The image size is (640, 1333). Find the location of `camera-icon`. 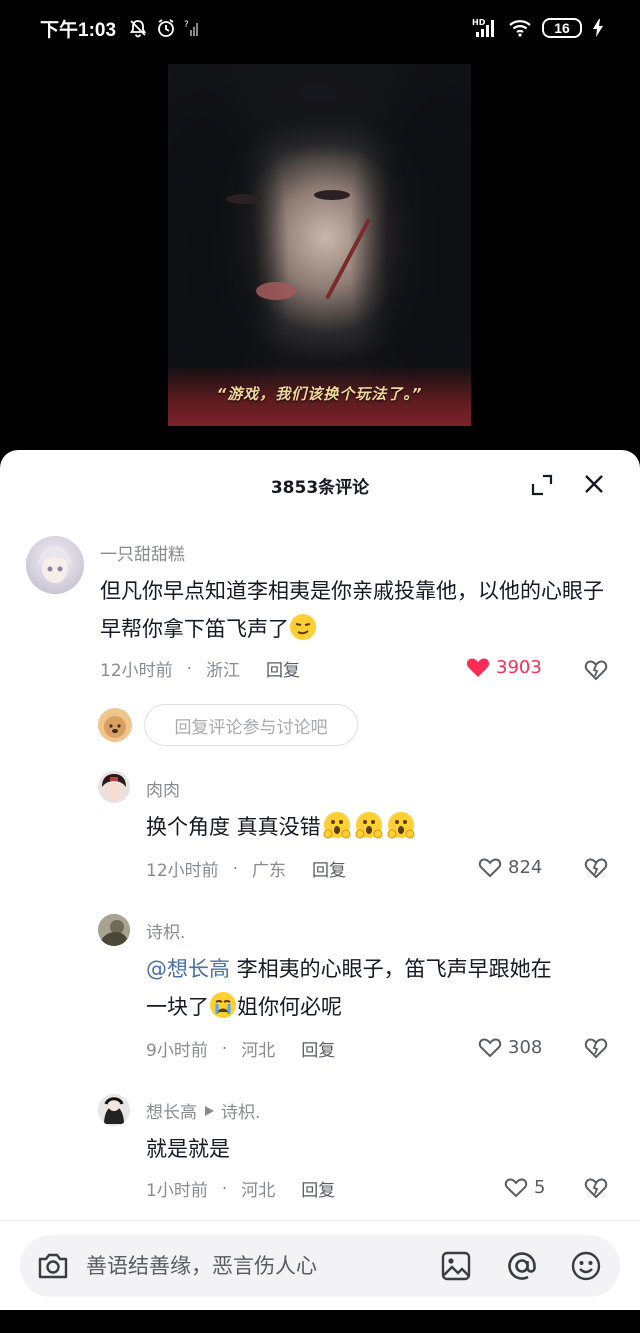

camera-icon is located at coordinates (53, 1268).